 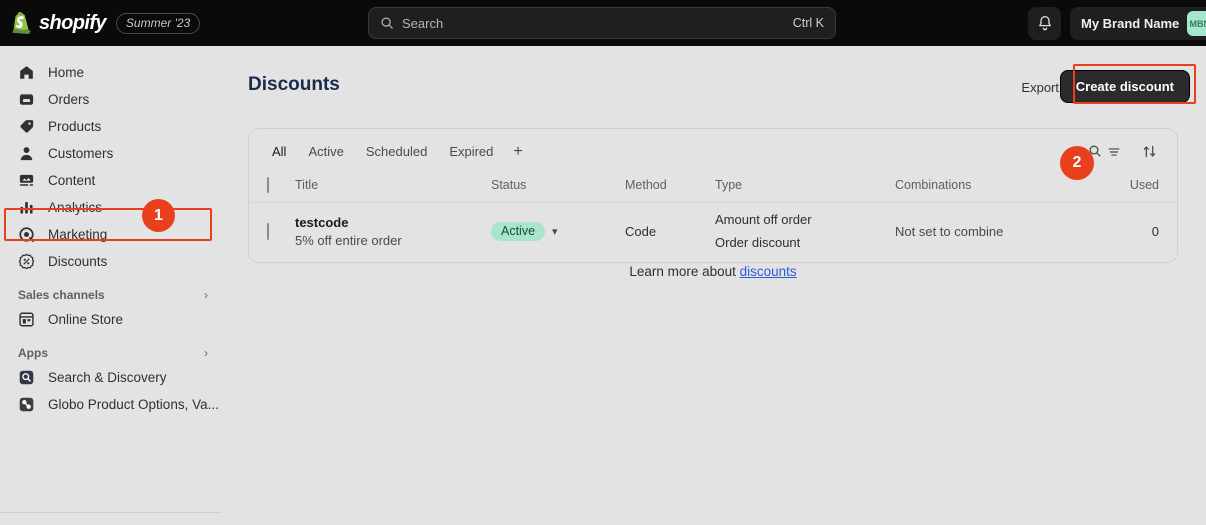 I want to click on search-discovery-app-icon, so click(x=26, y=377).